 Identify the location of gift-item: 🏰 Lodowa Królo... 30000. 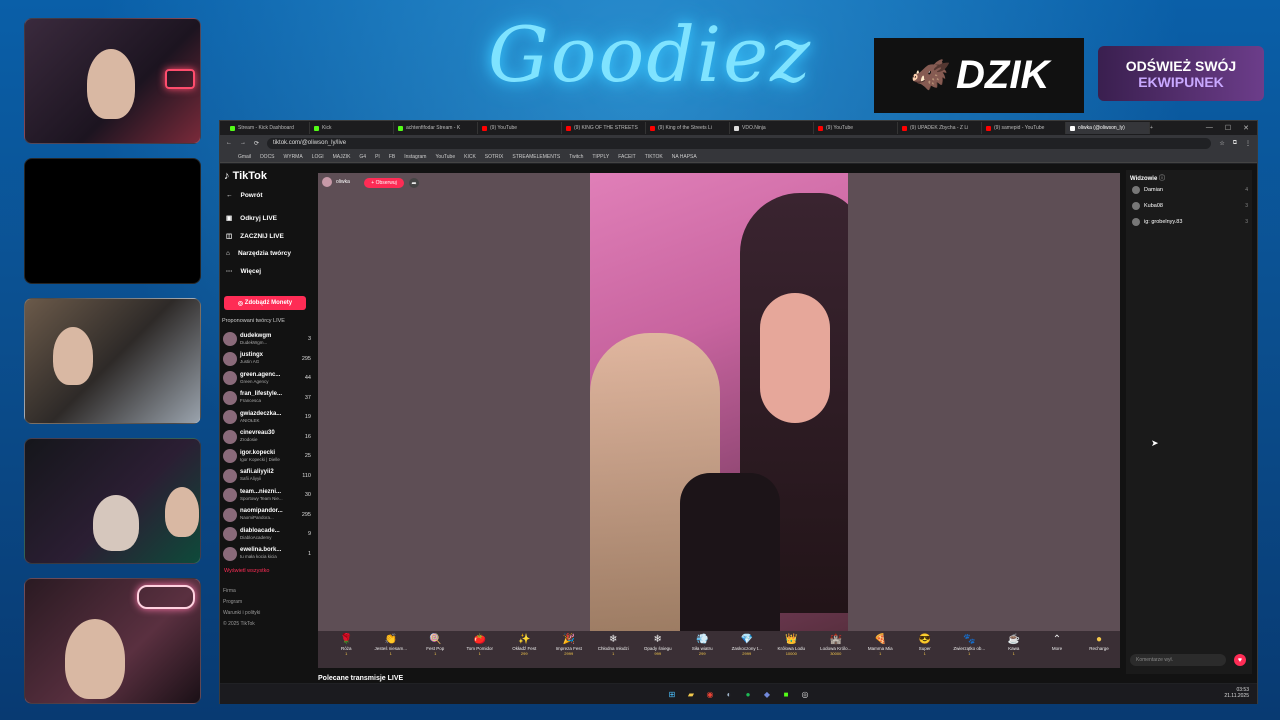
(836, 643).